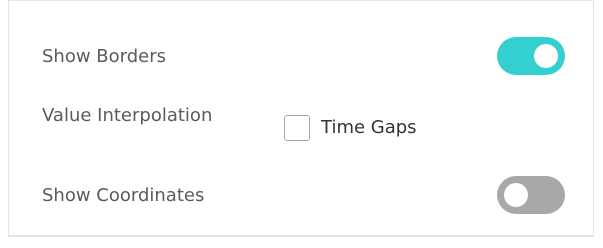  What do you see at coordinates (531, 56) in the screenshot?
I see `show-borders-toggle` at bounding box center [531, 56].